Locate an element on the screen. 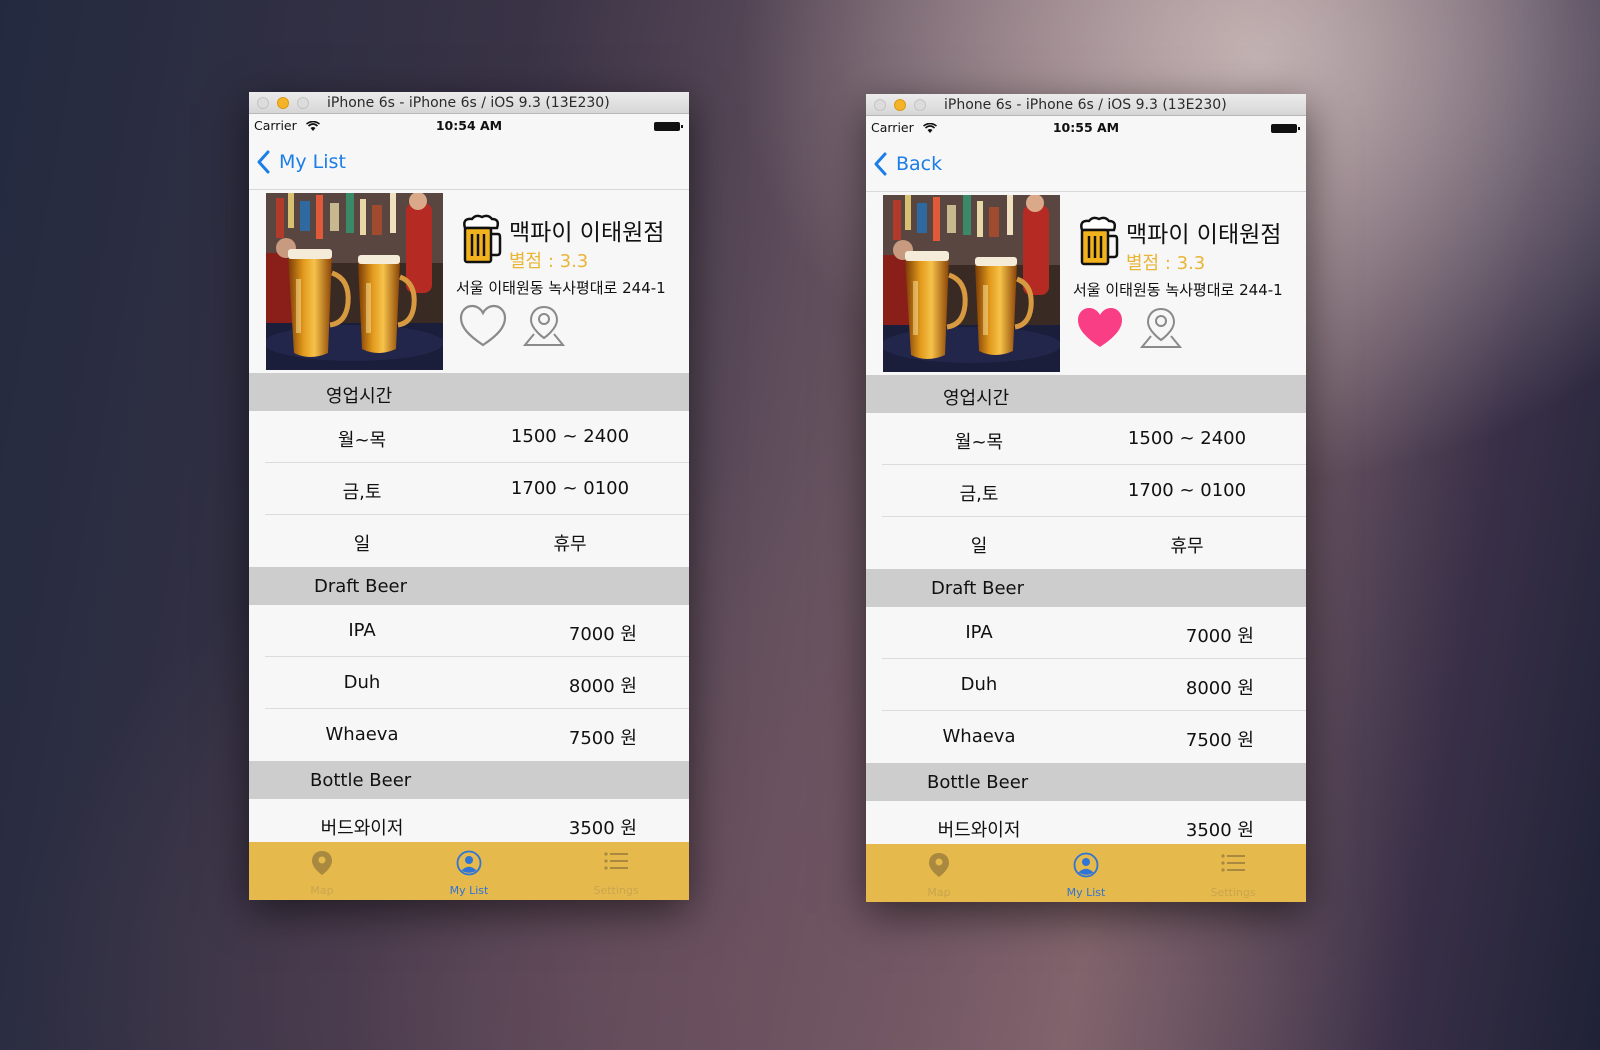  beer-name: IPA is located at coordinates (979, 632).